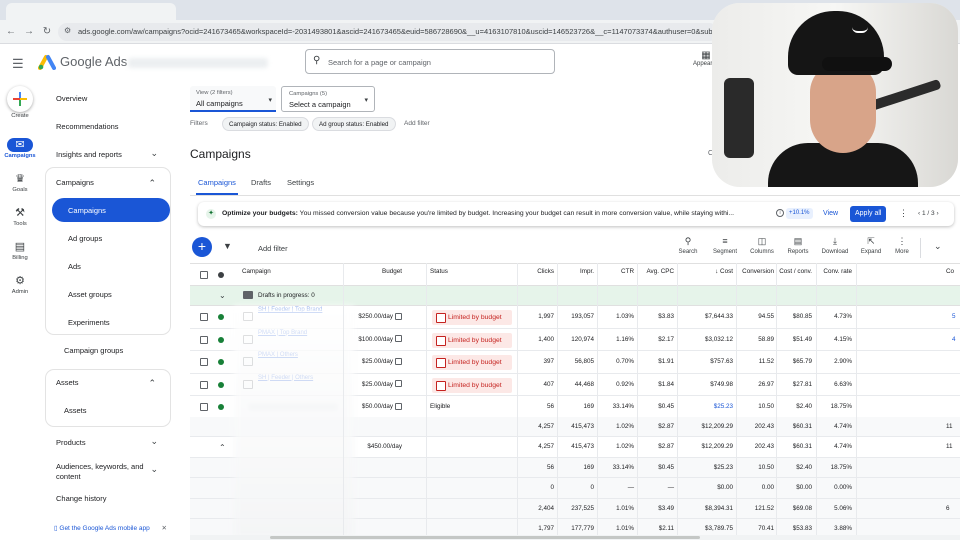  What do you see at coordinates (430, 61) in the screenshot?
I see `search-input: ⚲ Search for a page or campaign` at bounding box center [430, 61].